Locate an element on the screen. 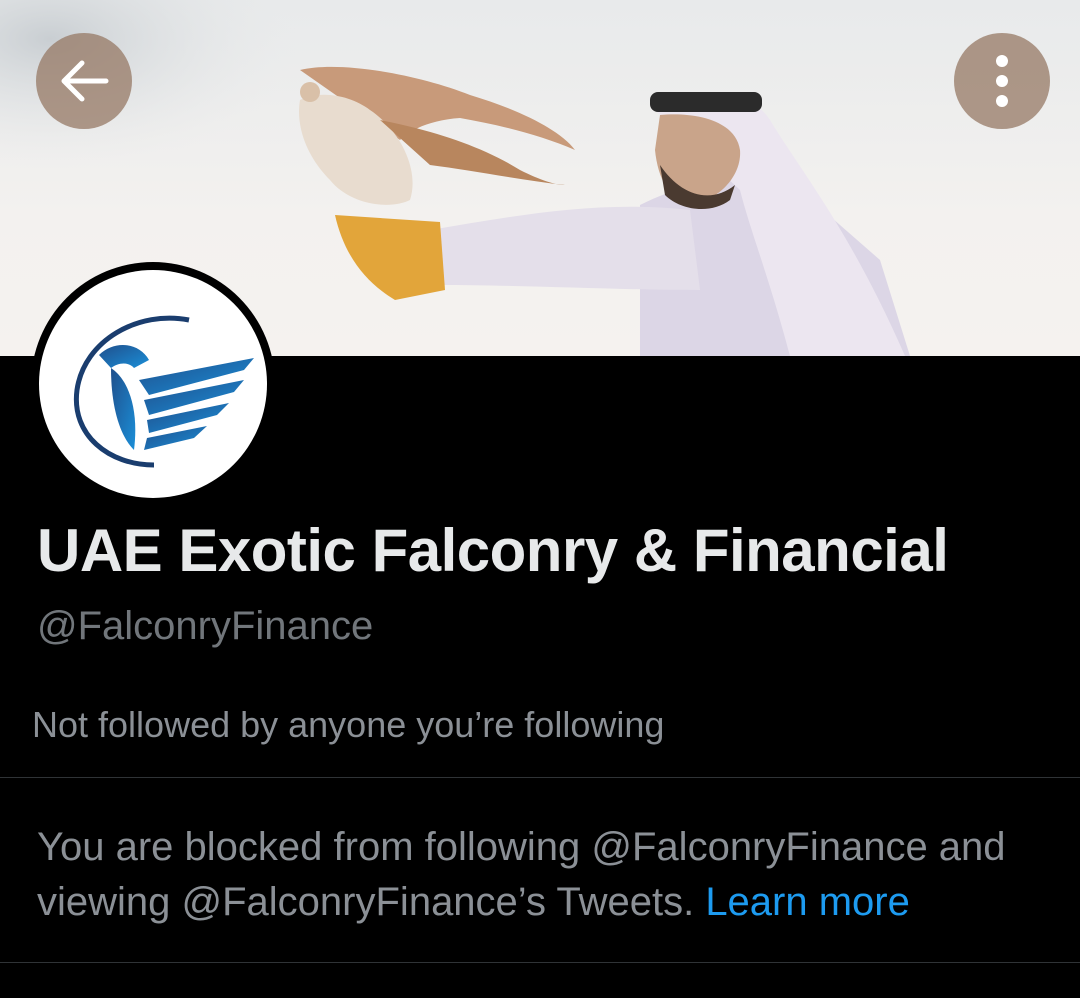 This screenshot has width=1080, height=998. more-vertical-icon is located at coordinates (1002, 81).